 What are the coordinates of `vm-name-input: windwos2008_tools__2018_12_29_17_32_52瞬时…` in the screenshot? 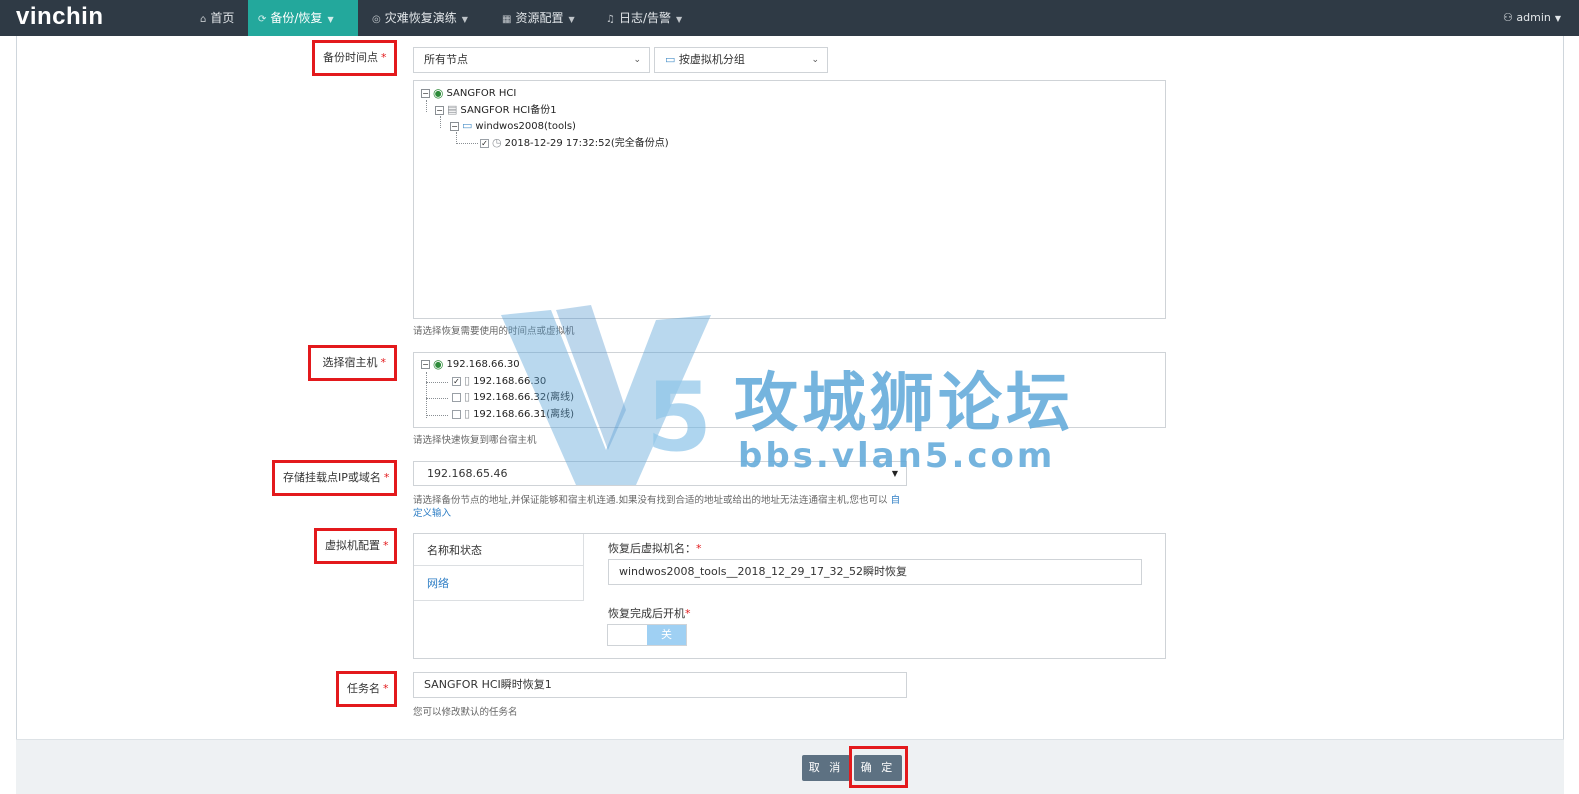 It's located at (875, 572).